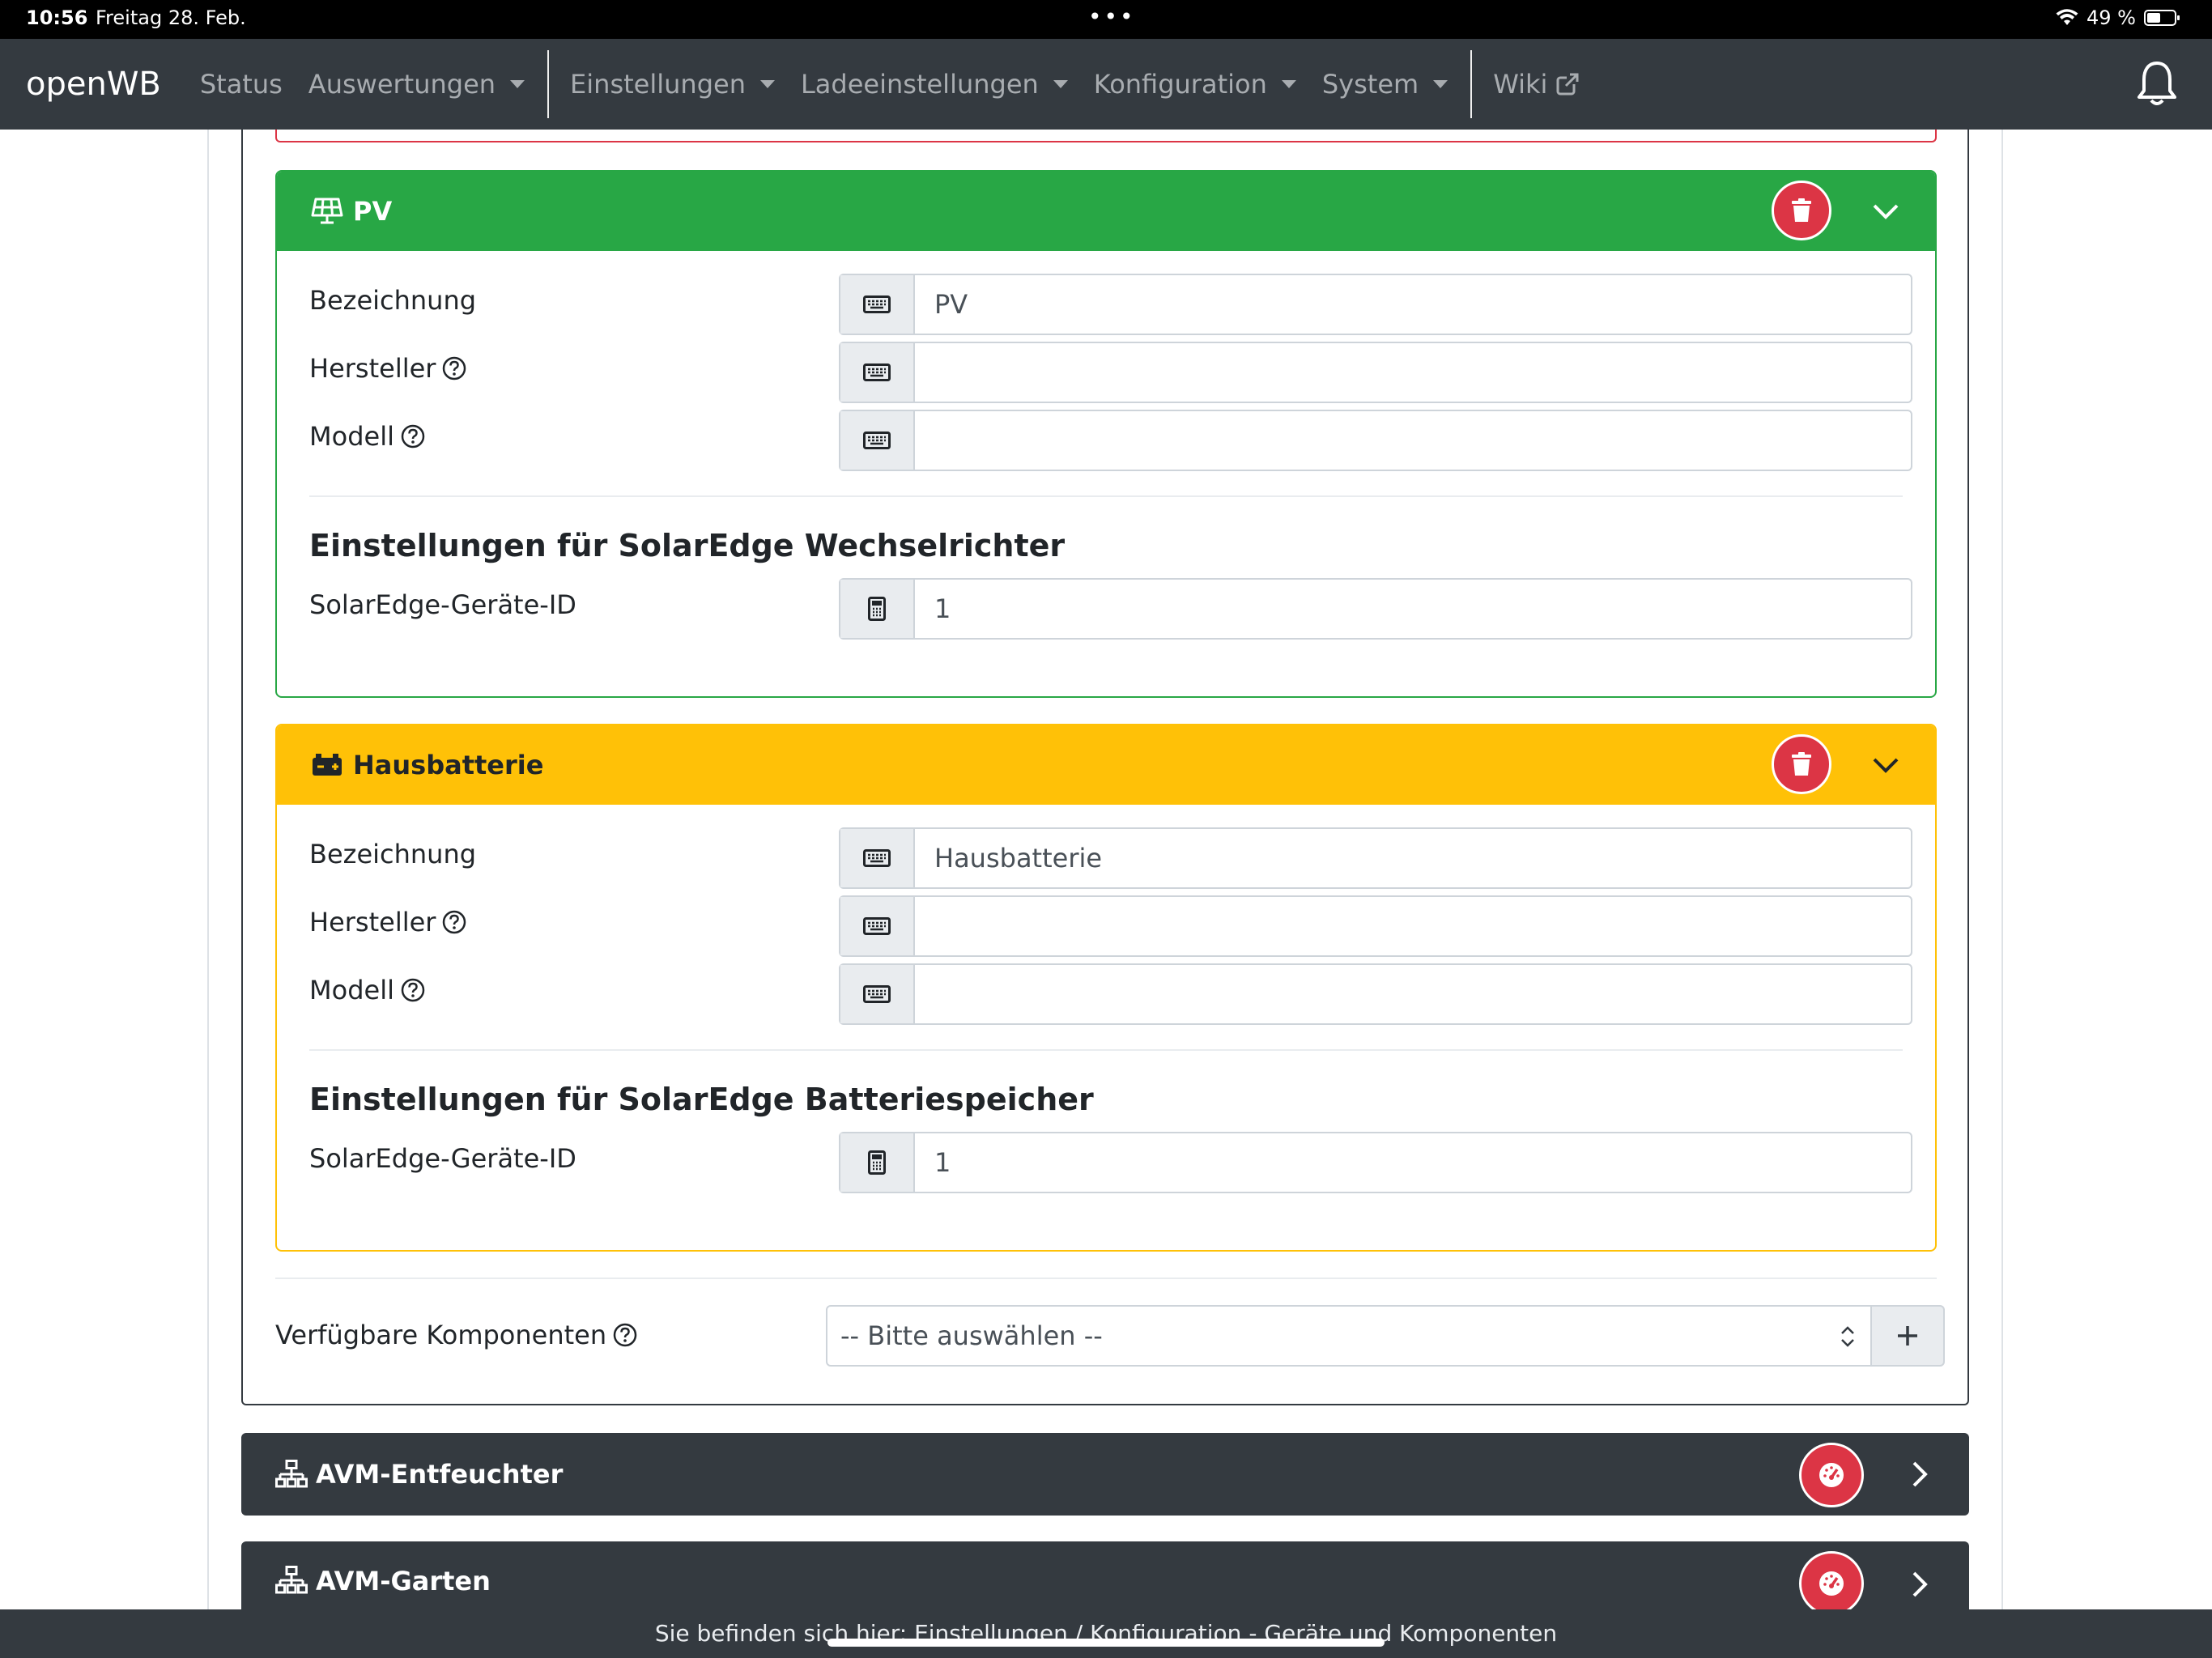  Describe the element at coordinates (1180, 84) in the screenshot. I see `nav-konfiguration-label: Konfiguration` at that location.